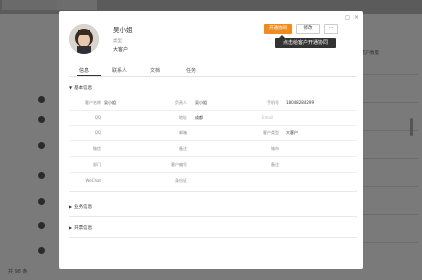  I want to click on field-label: Email, so click(268, 117).